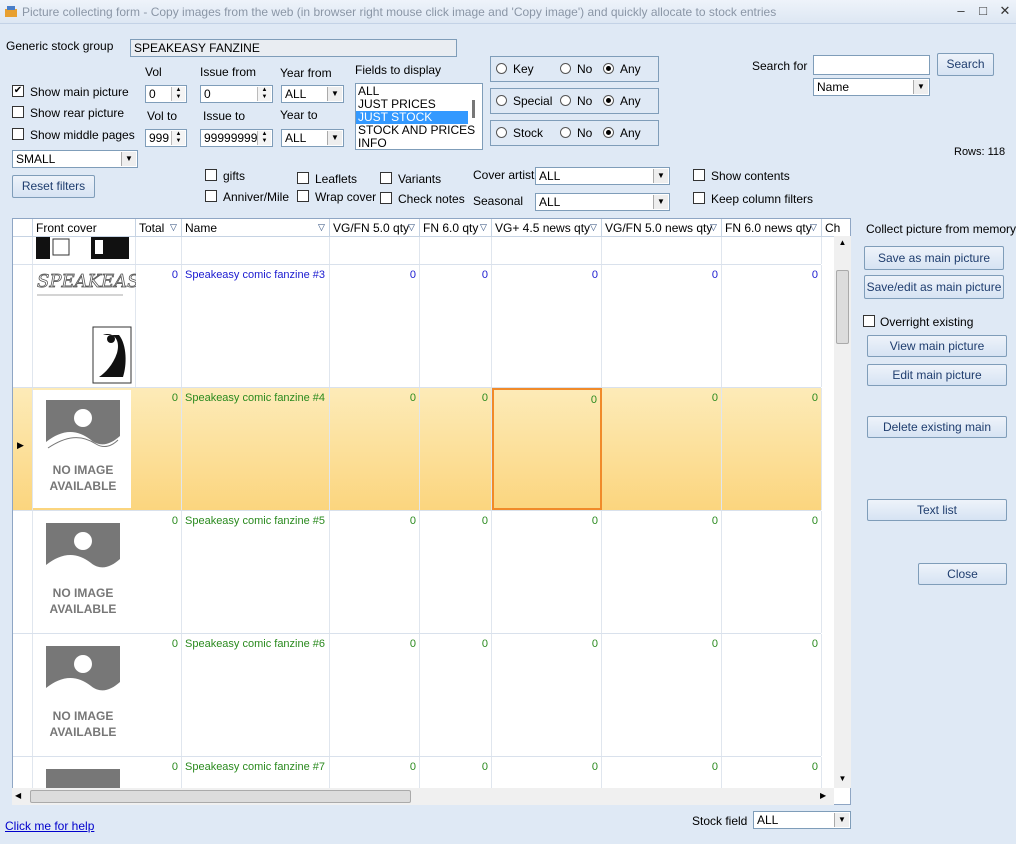  What do you see at coordinates (965, 64) in the screenshot?
I see `search-button: Search` at bounding box center [965, 64].